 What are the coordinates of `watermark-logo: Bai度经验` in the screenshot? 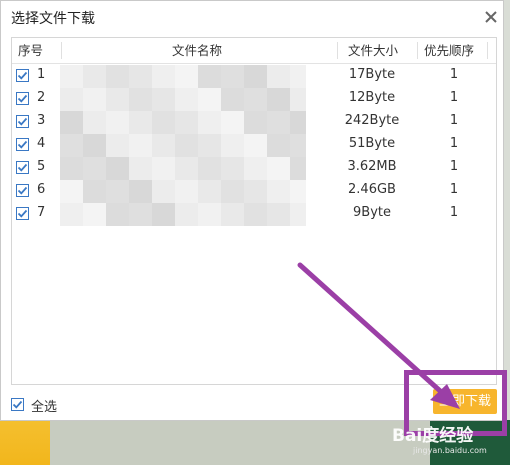 It's located at (433, 436).